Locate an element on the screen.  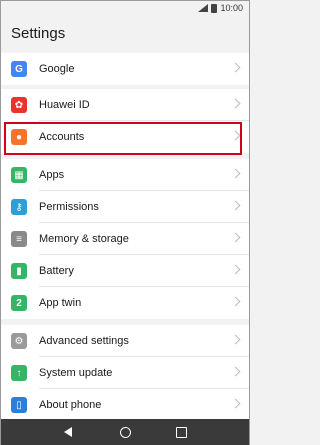
settings-item-label: Accounts is located at coordinates (62, 137).